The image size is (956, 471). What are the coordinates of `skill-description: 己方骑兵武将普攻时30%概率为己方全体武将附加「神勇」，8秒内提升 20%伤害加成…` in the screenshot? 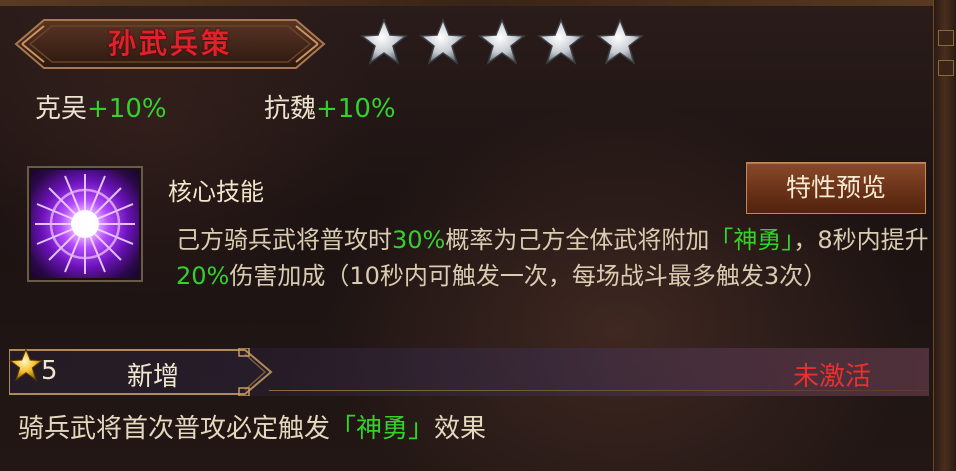 It's located at (561, 258).